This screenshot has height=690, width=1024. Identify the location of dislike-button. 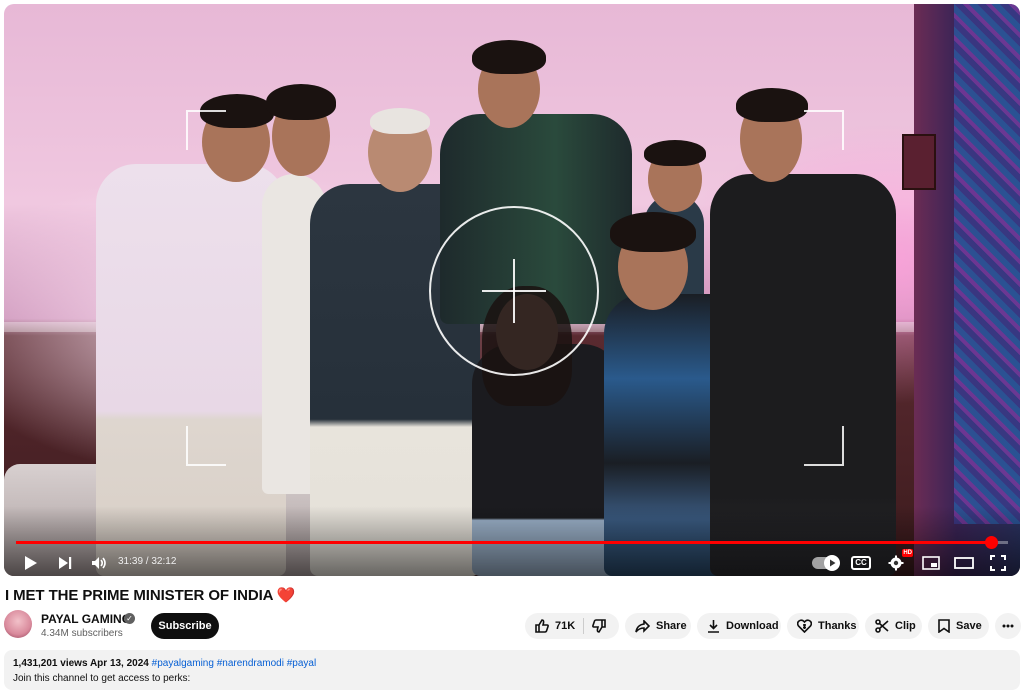
(599, 626).